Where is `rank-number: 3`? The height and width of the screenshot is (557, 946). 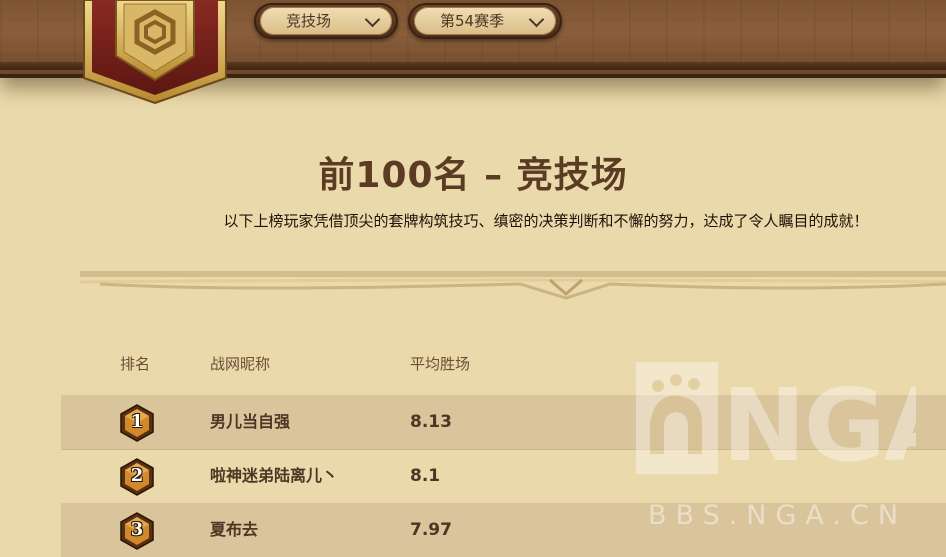 rank-number: 3 is located at coordinates (137, 529).